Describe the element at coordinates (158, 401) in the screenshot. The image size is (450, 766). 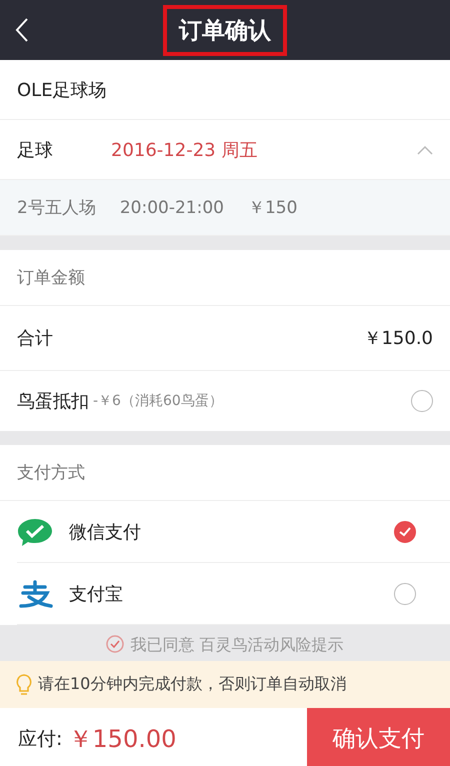
I see `discount-detail: -￥6（消耗60鸟蛋）` at that location.